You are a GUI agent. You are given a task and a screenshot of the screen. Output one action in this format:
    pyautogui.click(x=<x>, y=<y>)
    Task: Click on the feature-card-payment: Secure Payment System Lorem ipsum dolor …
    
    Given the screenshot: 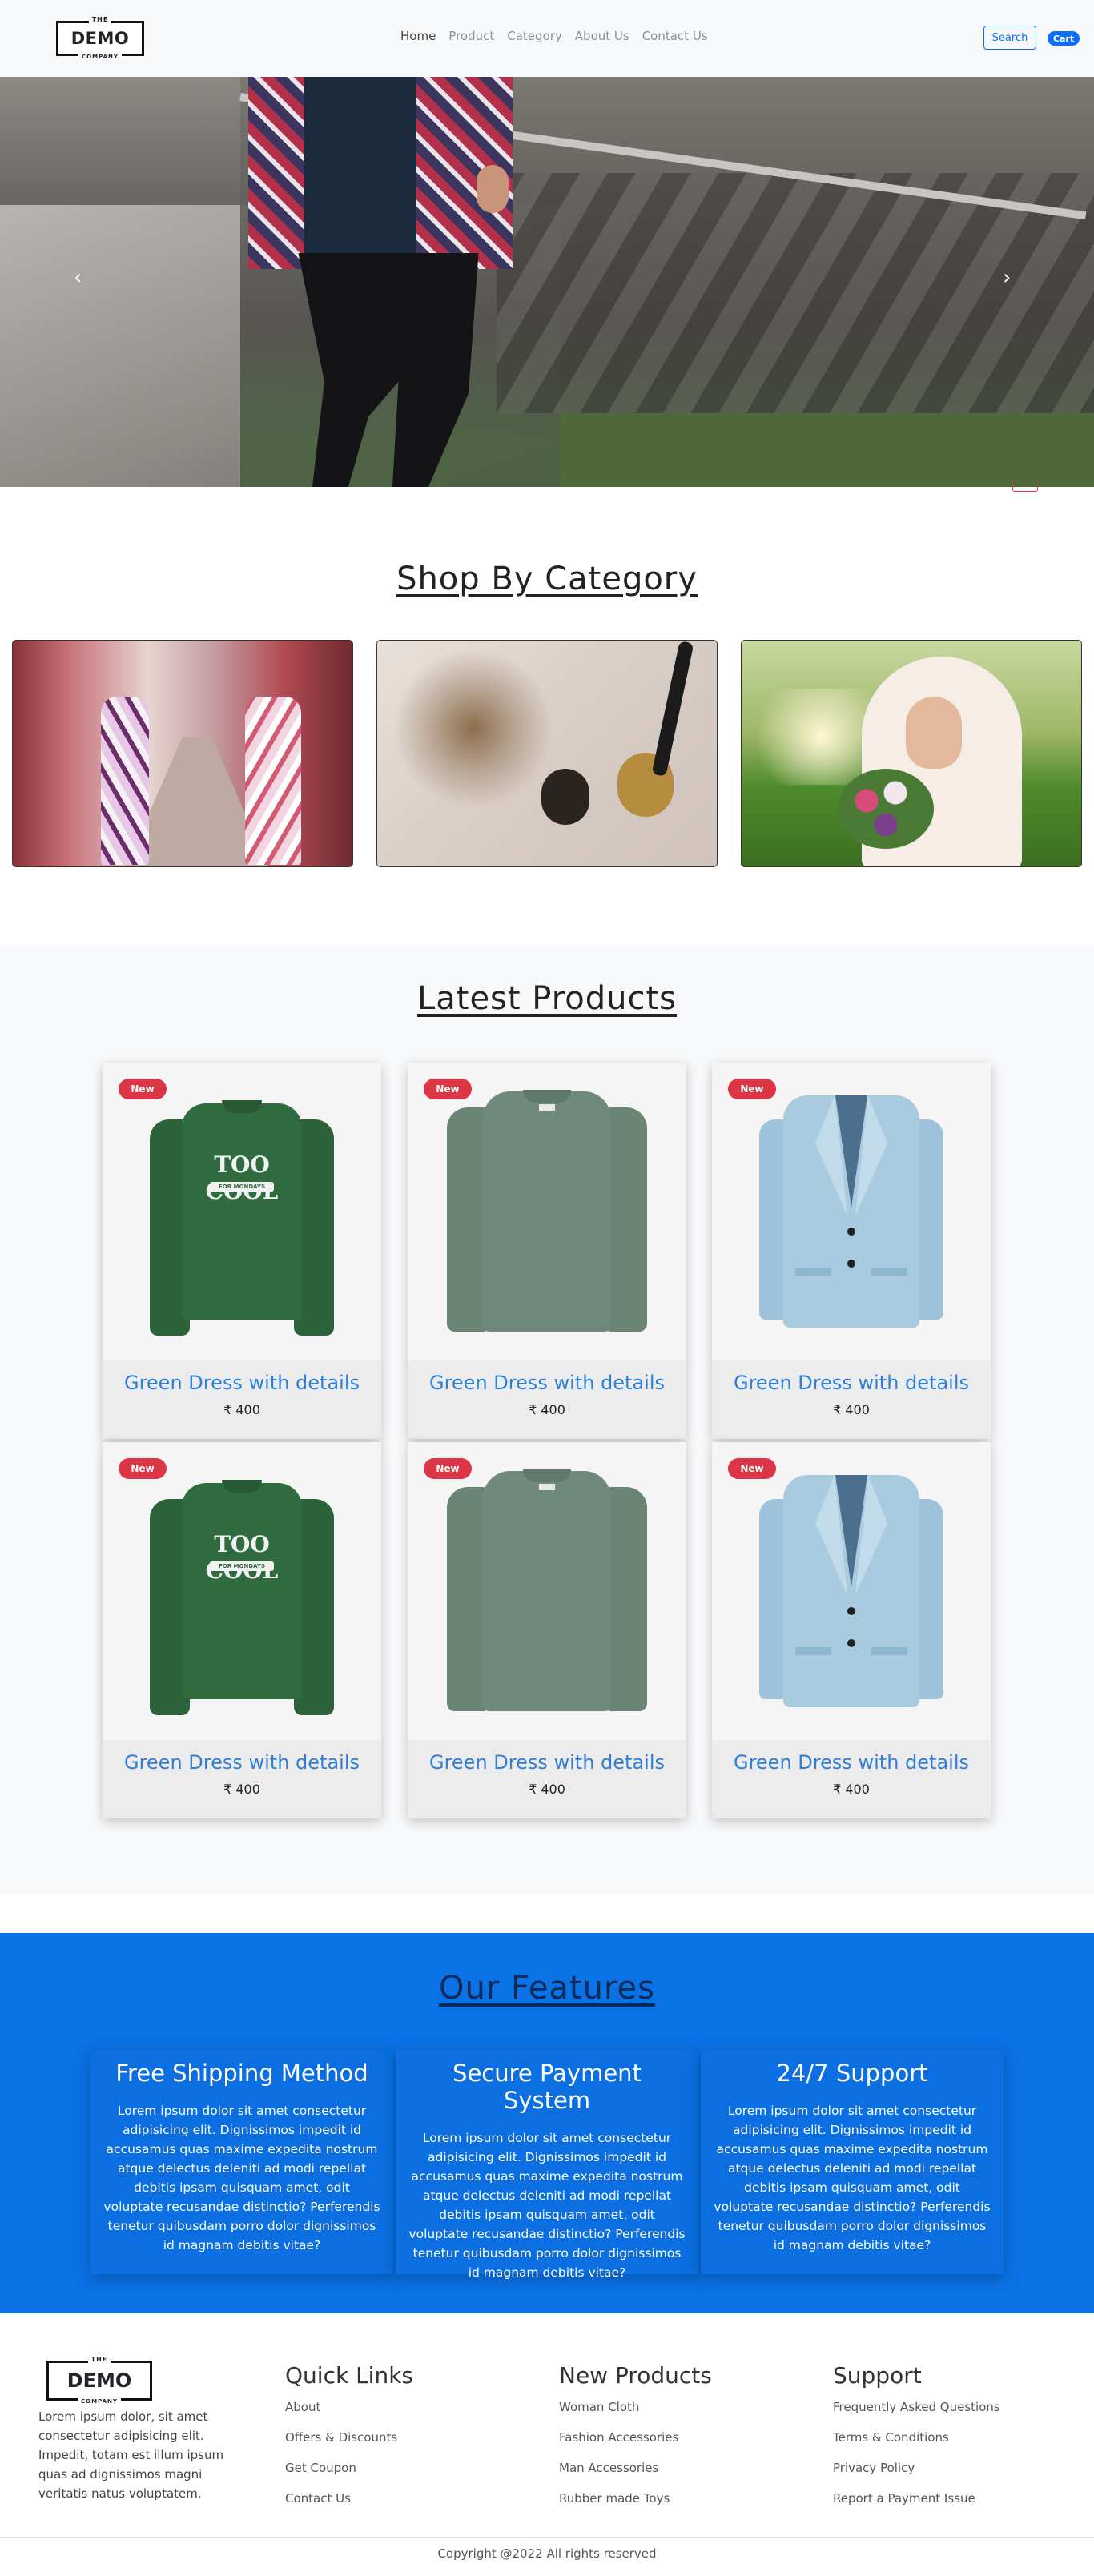 What is the action you would take?
    pyautogui.click(x=547, y=2165)
    